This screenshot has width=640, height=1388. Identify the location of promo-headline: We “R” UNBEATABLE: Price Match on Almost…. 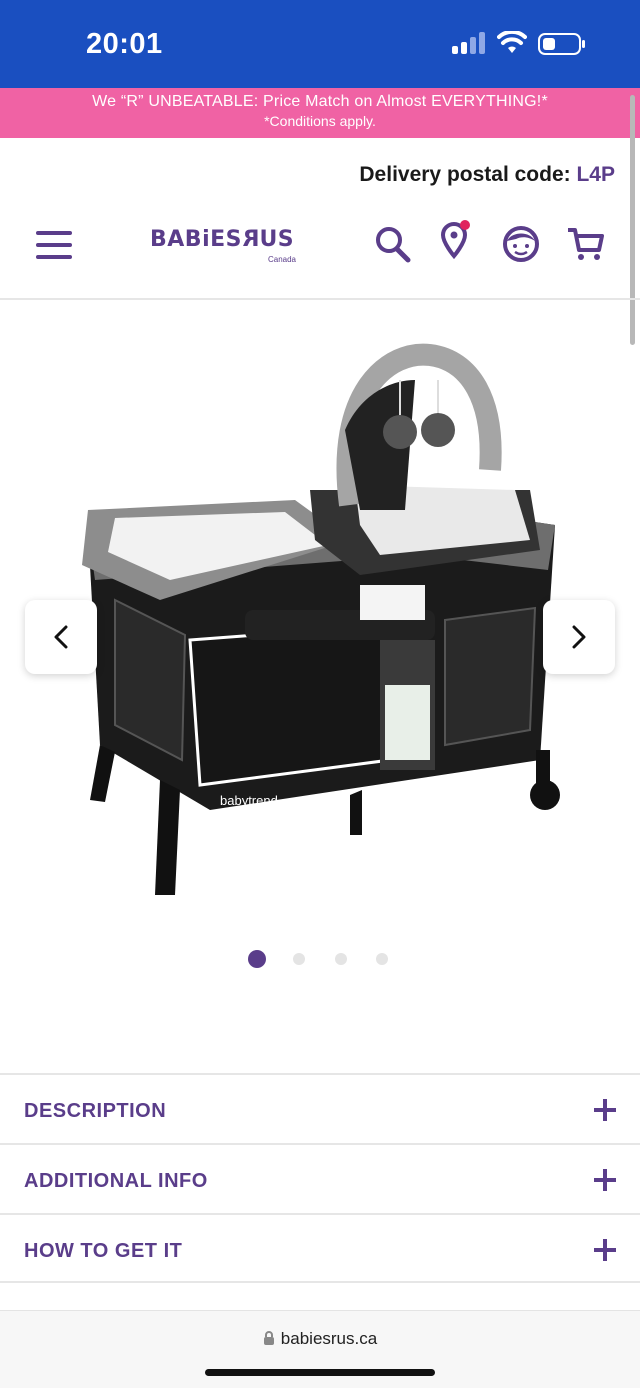
(320, 101).